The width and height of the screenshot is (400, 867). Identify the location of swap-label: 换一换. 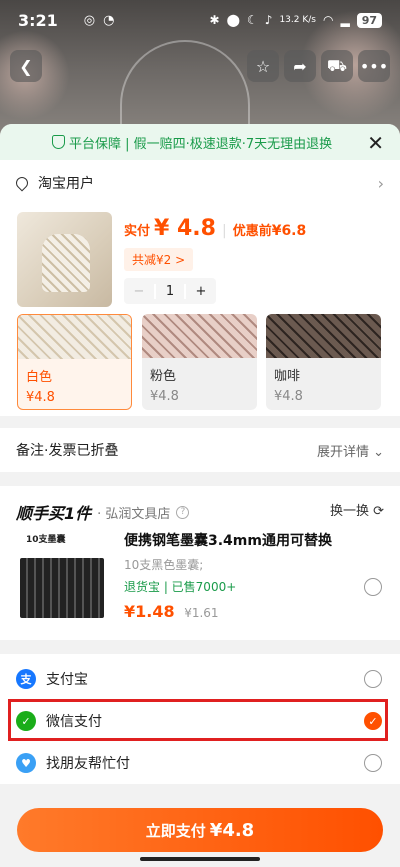
(349, 511).